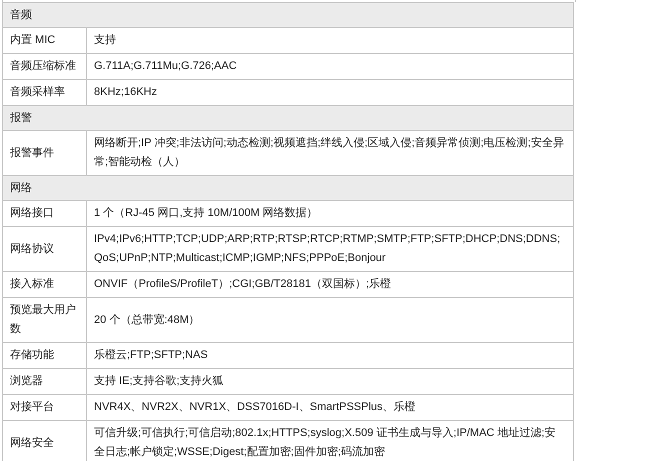  Describe the element at coordinates (330, 355) in the screenshot. I see `spec-value: 乐橙云;FTP;SFTP;NAS` at that location.